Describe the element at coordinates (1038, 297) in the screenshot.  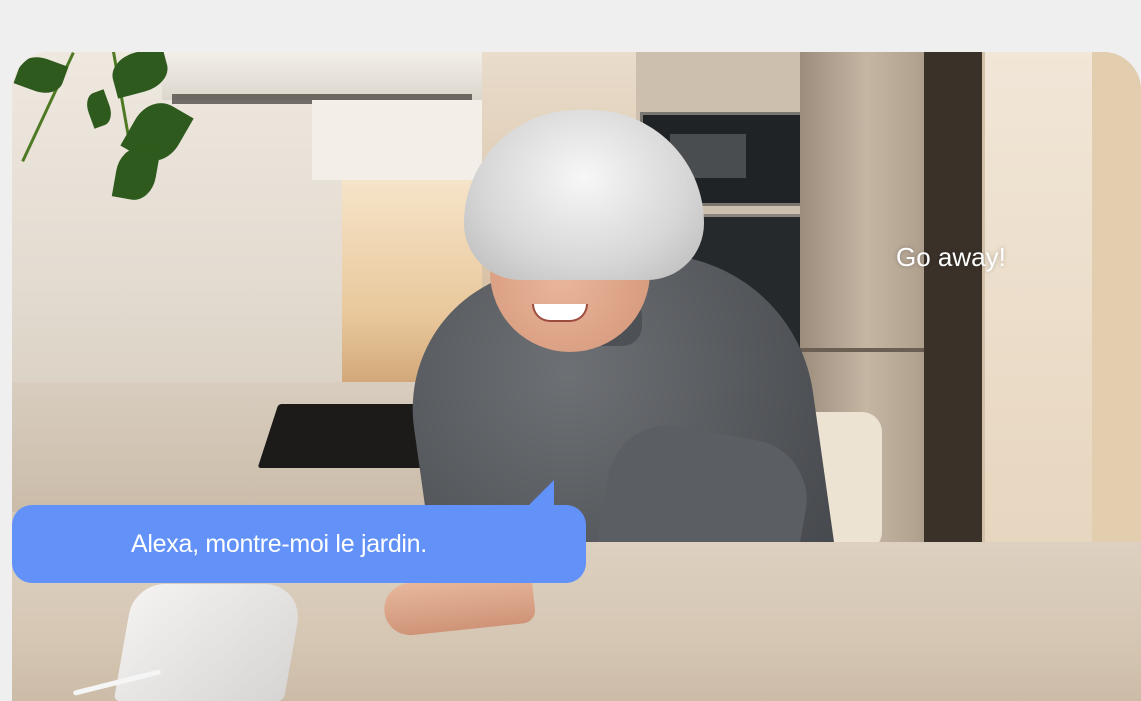
I see `tall-cabinet` at that location.